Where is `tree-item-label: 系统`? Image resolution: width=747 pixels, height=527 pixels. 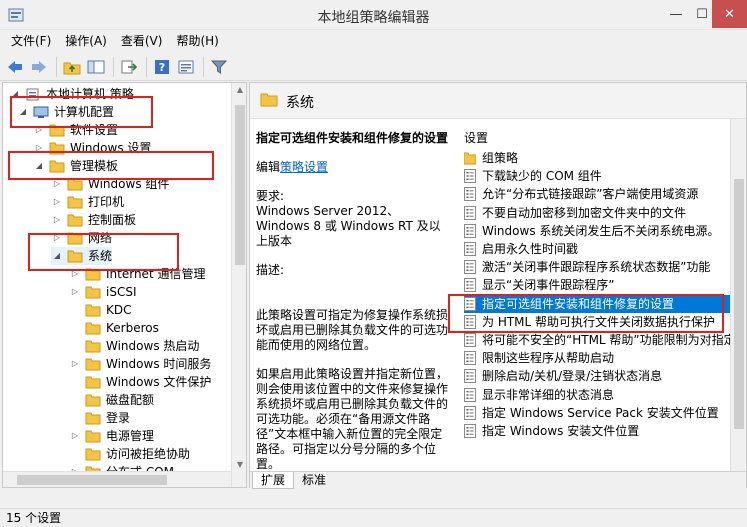 tree-item-label: 系统 is located at coordinates (100, 256).